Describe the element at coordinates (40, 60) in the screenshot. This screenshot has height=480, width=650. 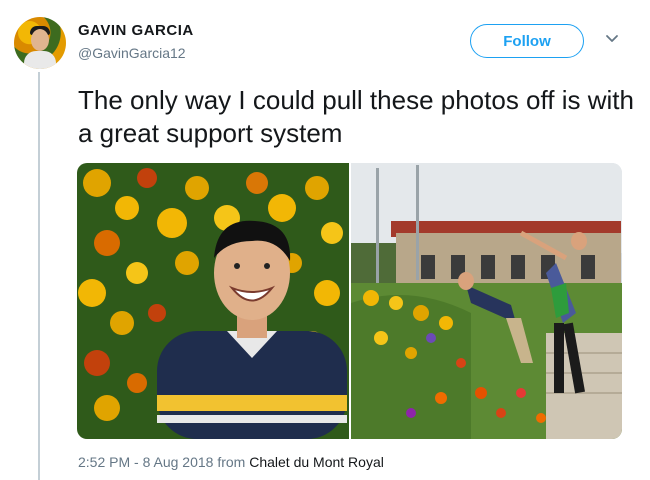
I see `avatar-shirt` at that location.